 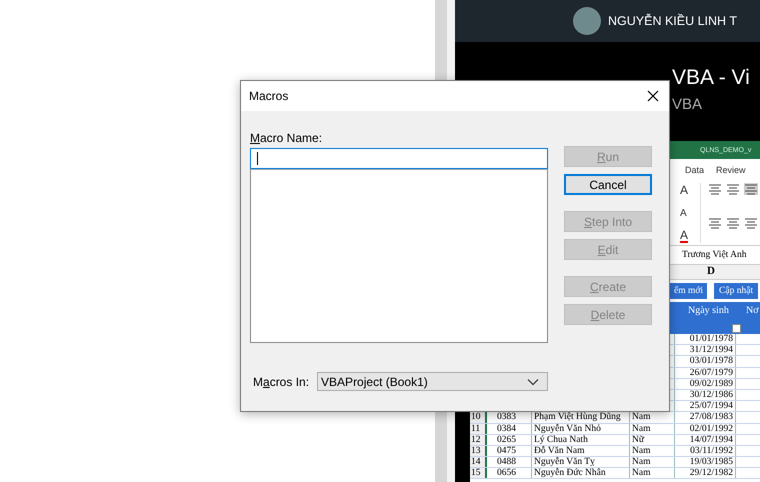 I want to click on table-cell: 03/01/1978, so click(x=704, y=361).